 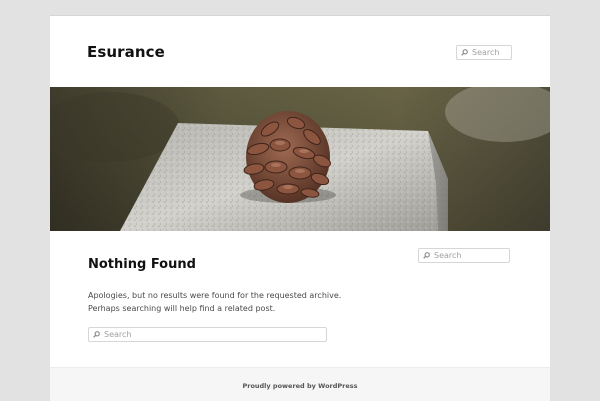 What do you see at coordinates (118, 334) in the screenshot?
I see `content-search-placeholder: Search` at bounding box center [118, 334].